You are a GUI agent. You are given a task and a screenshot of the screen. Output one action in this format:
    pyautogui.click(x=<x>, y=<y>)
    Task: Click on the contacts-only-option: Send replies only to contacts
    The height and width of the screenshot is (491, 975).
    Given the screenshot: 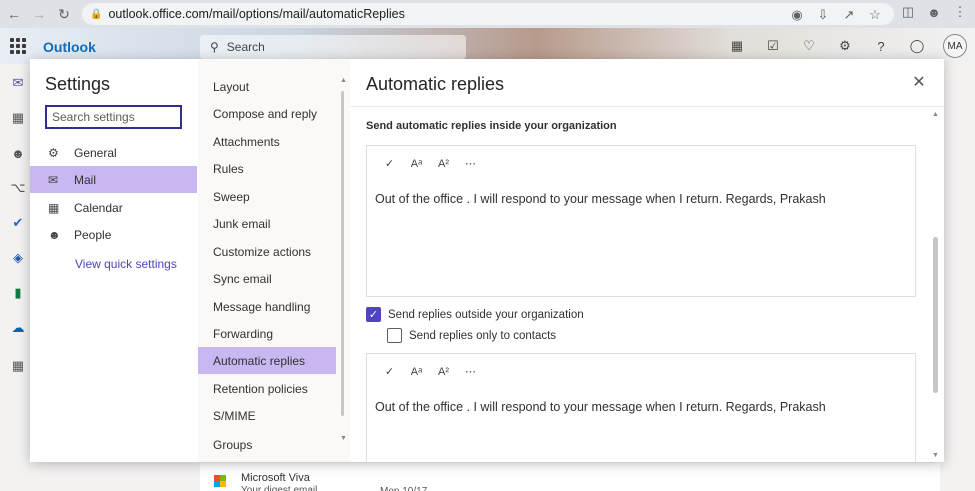 What is the action you would take?
    pyautogui.click(x=471, y=335)
    